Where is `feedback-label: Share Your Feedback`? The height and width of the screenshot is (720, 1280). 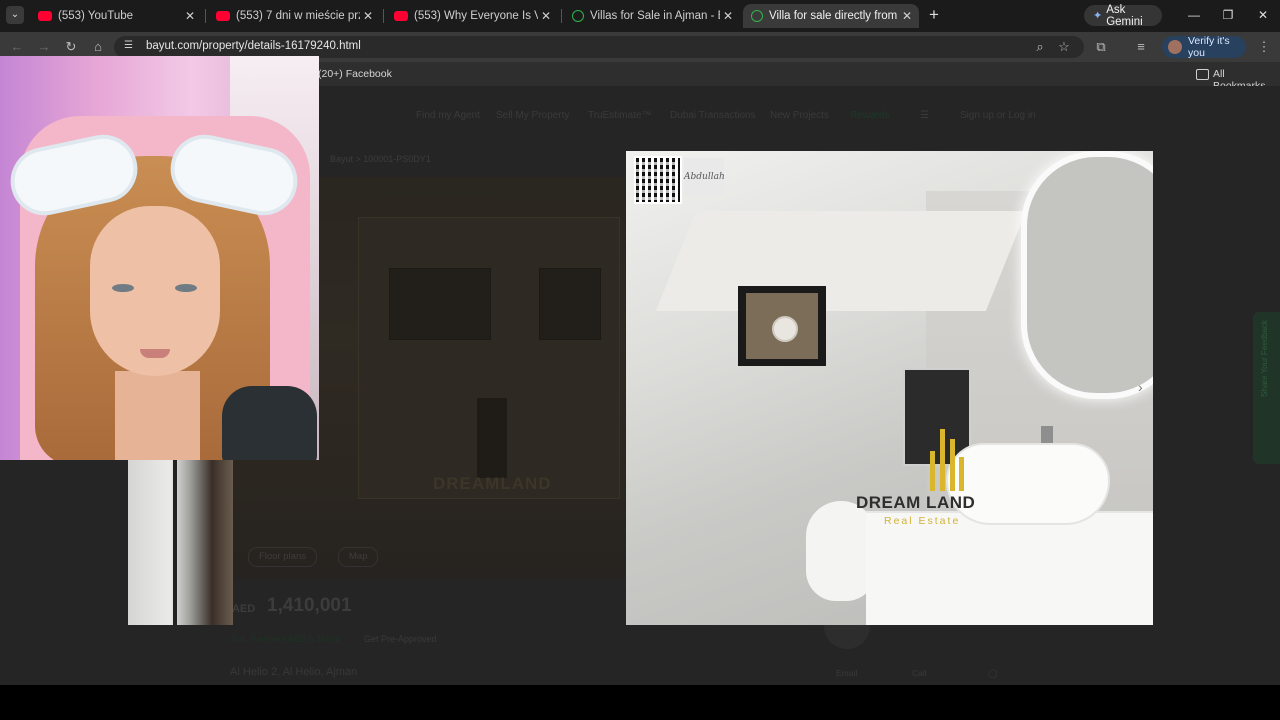
feedback-label: Share Your Feedback is located at coordinates (1264, 358).